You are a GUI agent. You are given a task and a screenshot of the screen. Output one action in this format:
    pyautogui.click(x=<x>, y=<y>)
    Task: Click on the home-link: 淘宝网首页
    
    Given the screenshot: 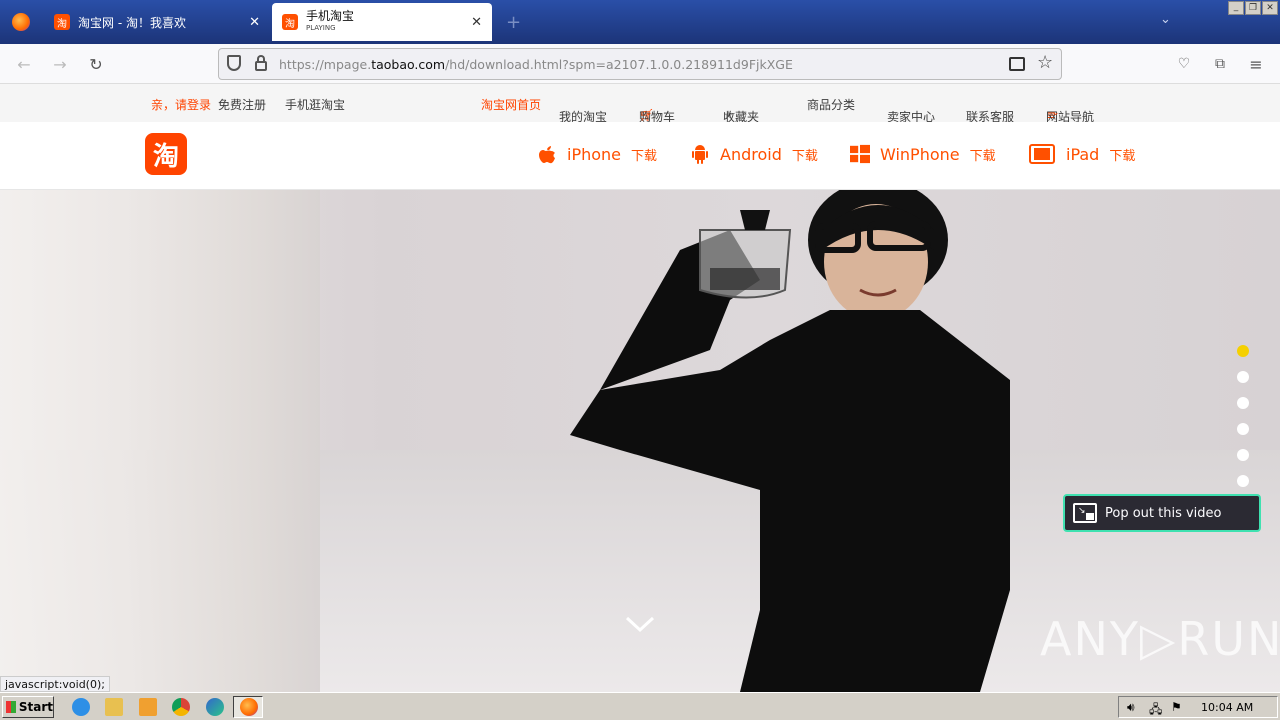 What is the action you would take?
    pyautogui.click(x=511, y=104)
    